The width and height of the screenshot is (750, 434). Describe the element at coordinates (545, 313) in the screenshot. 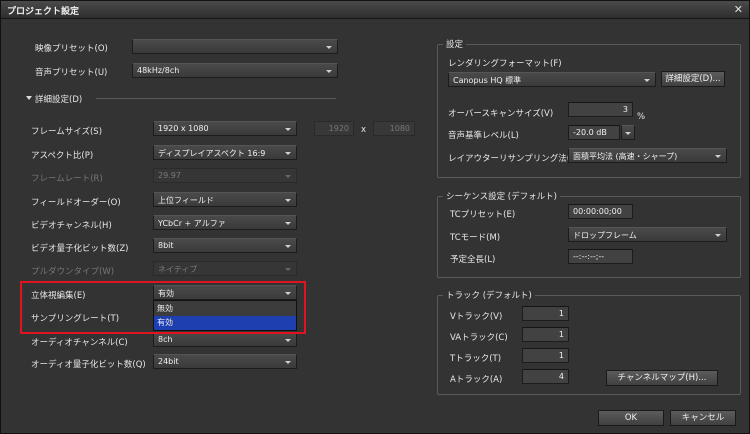

I see `v-track-input: 1` at that location.